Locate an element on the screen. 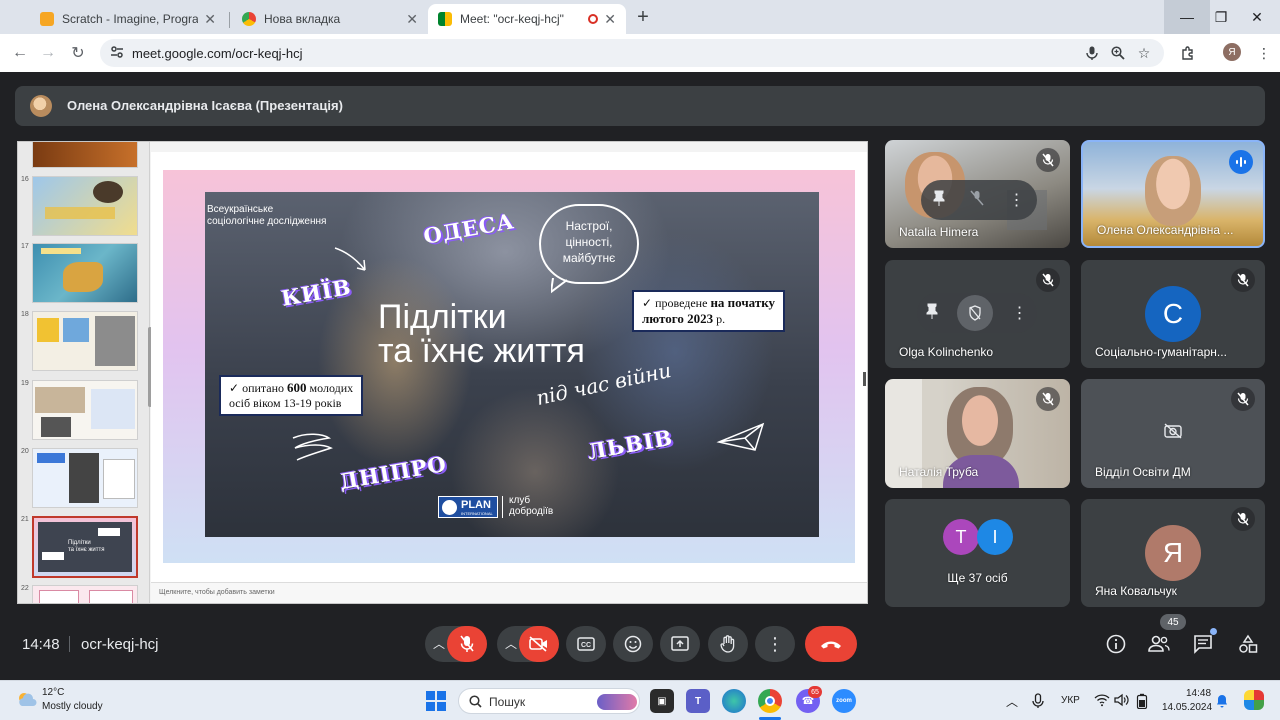  present-screen-button is located at coordinates (680, 644).